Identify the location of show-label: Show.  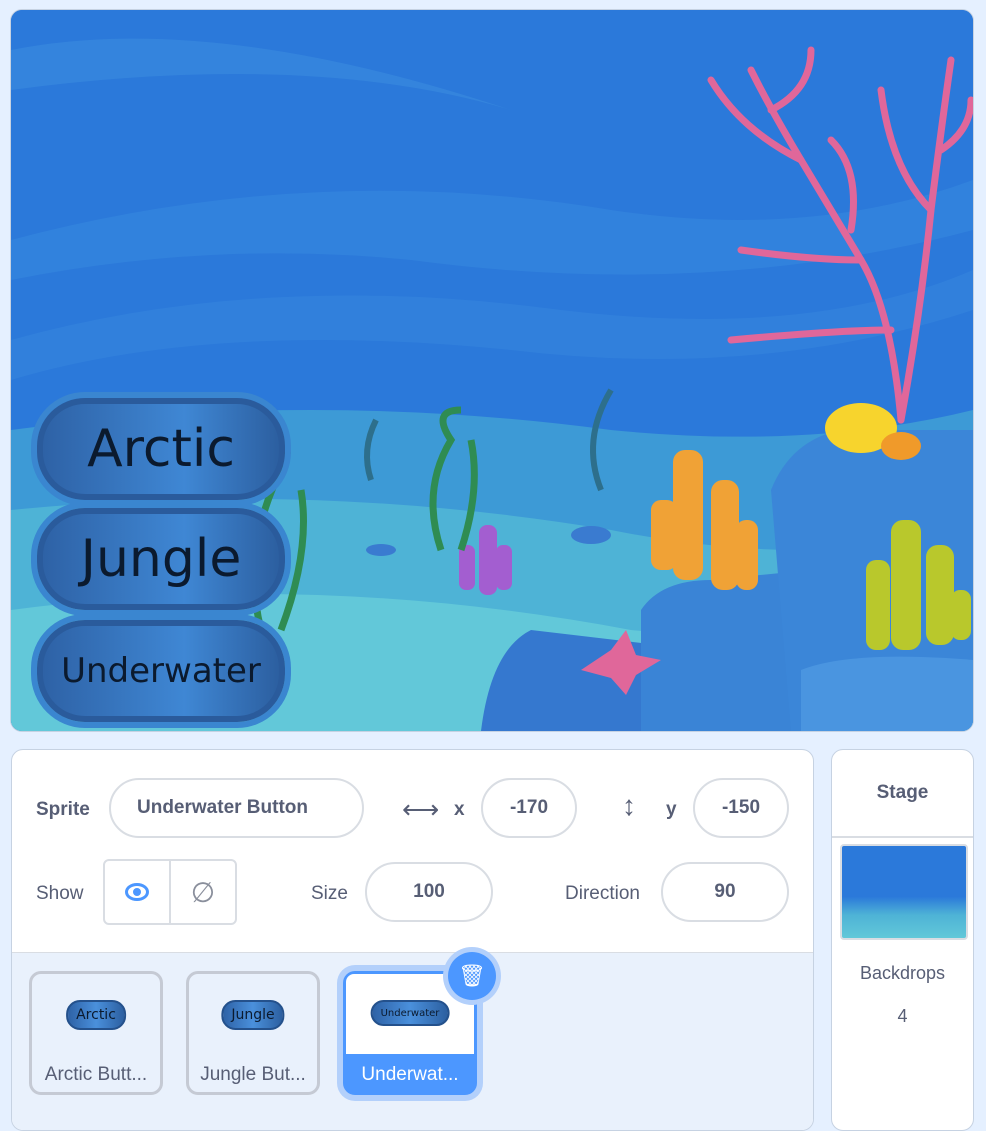
(60, 893).